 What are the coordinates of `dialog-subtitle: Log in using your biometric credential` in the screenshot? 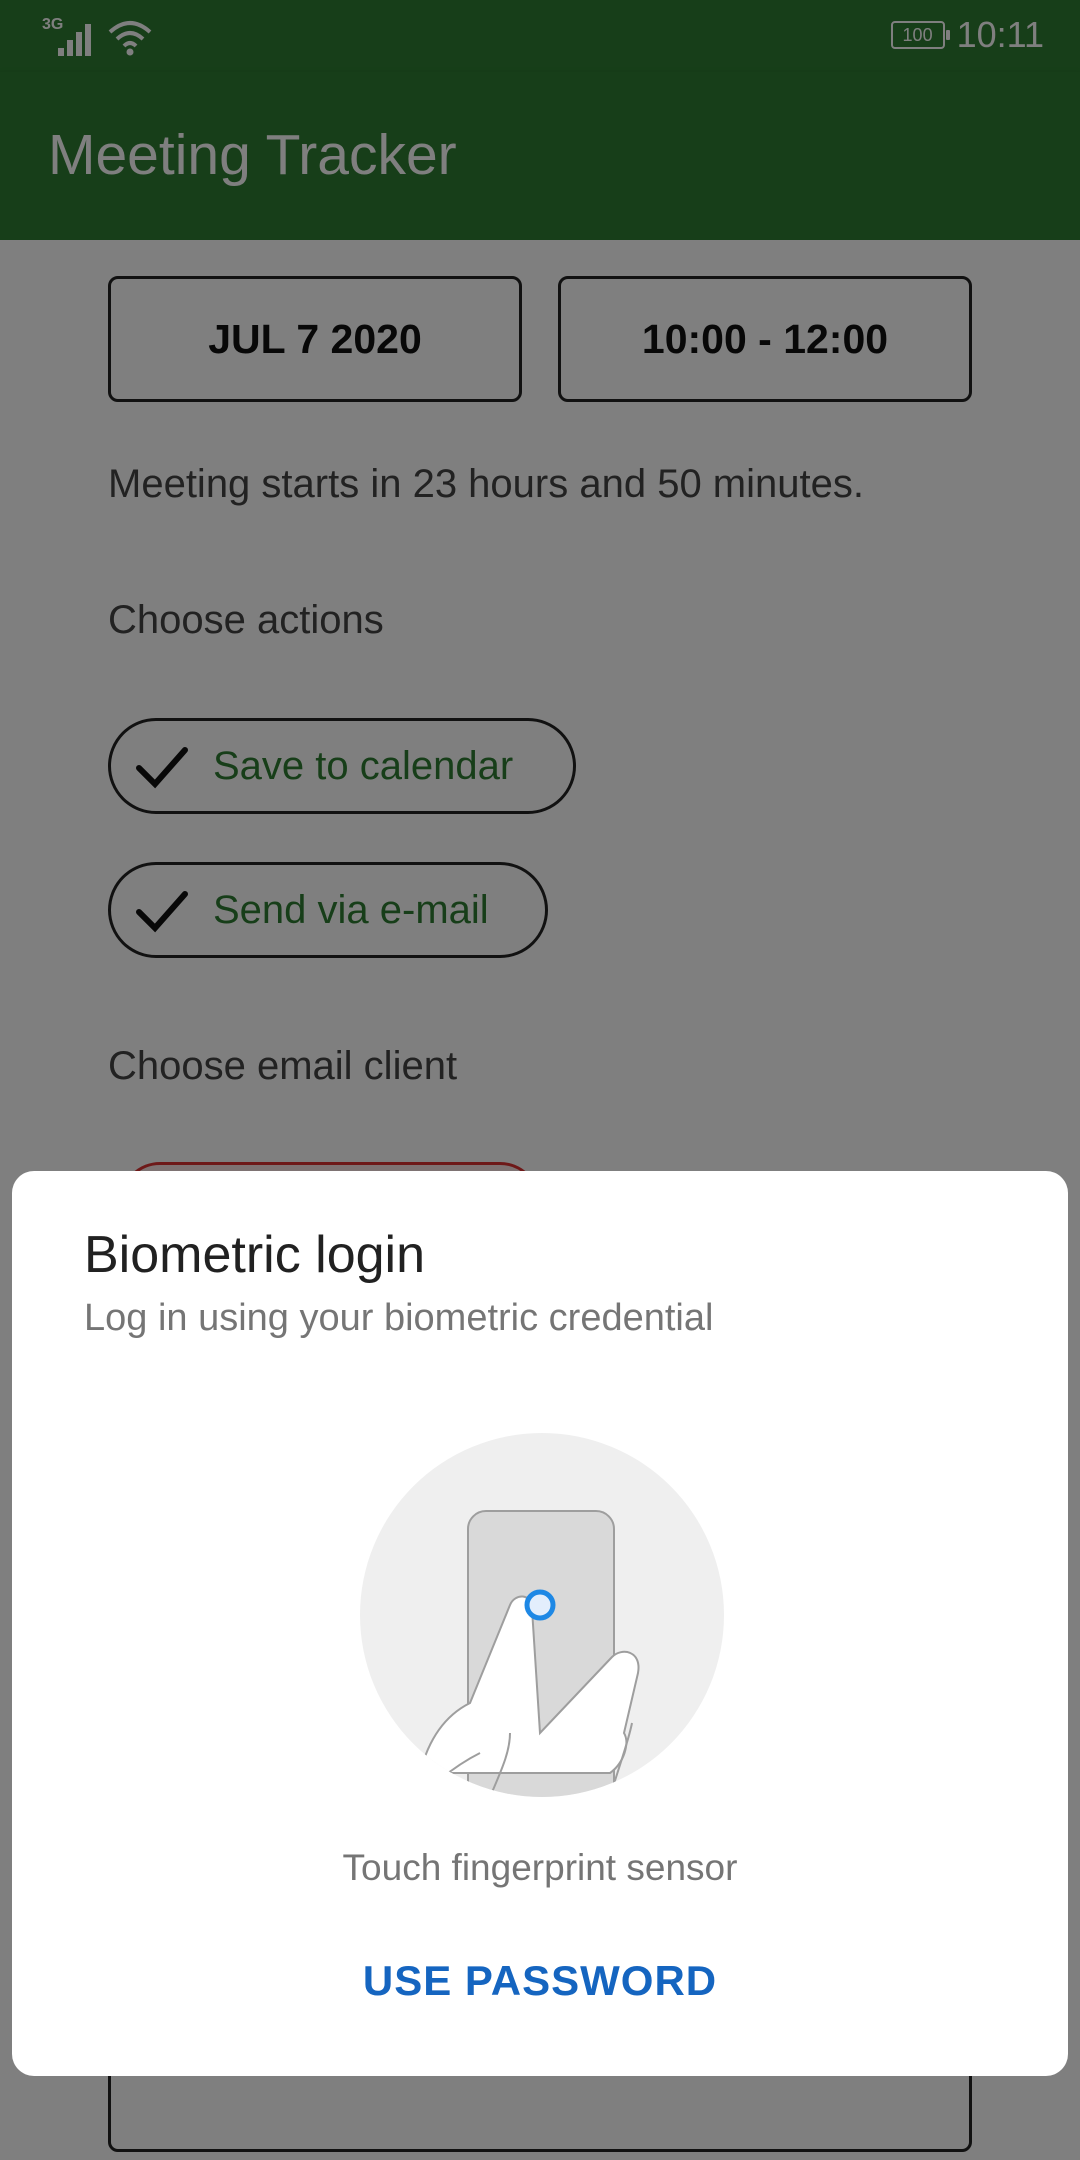 It's located at (399, 1318).